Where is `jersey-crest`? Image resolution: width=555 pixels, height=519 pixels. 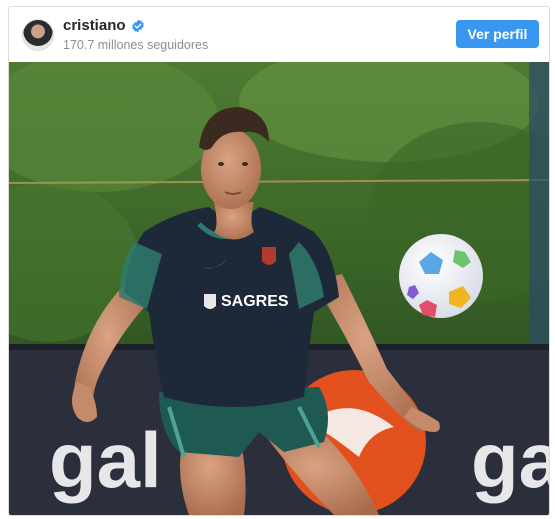
jersey-crest is located at coordinates (269, 256).